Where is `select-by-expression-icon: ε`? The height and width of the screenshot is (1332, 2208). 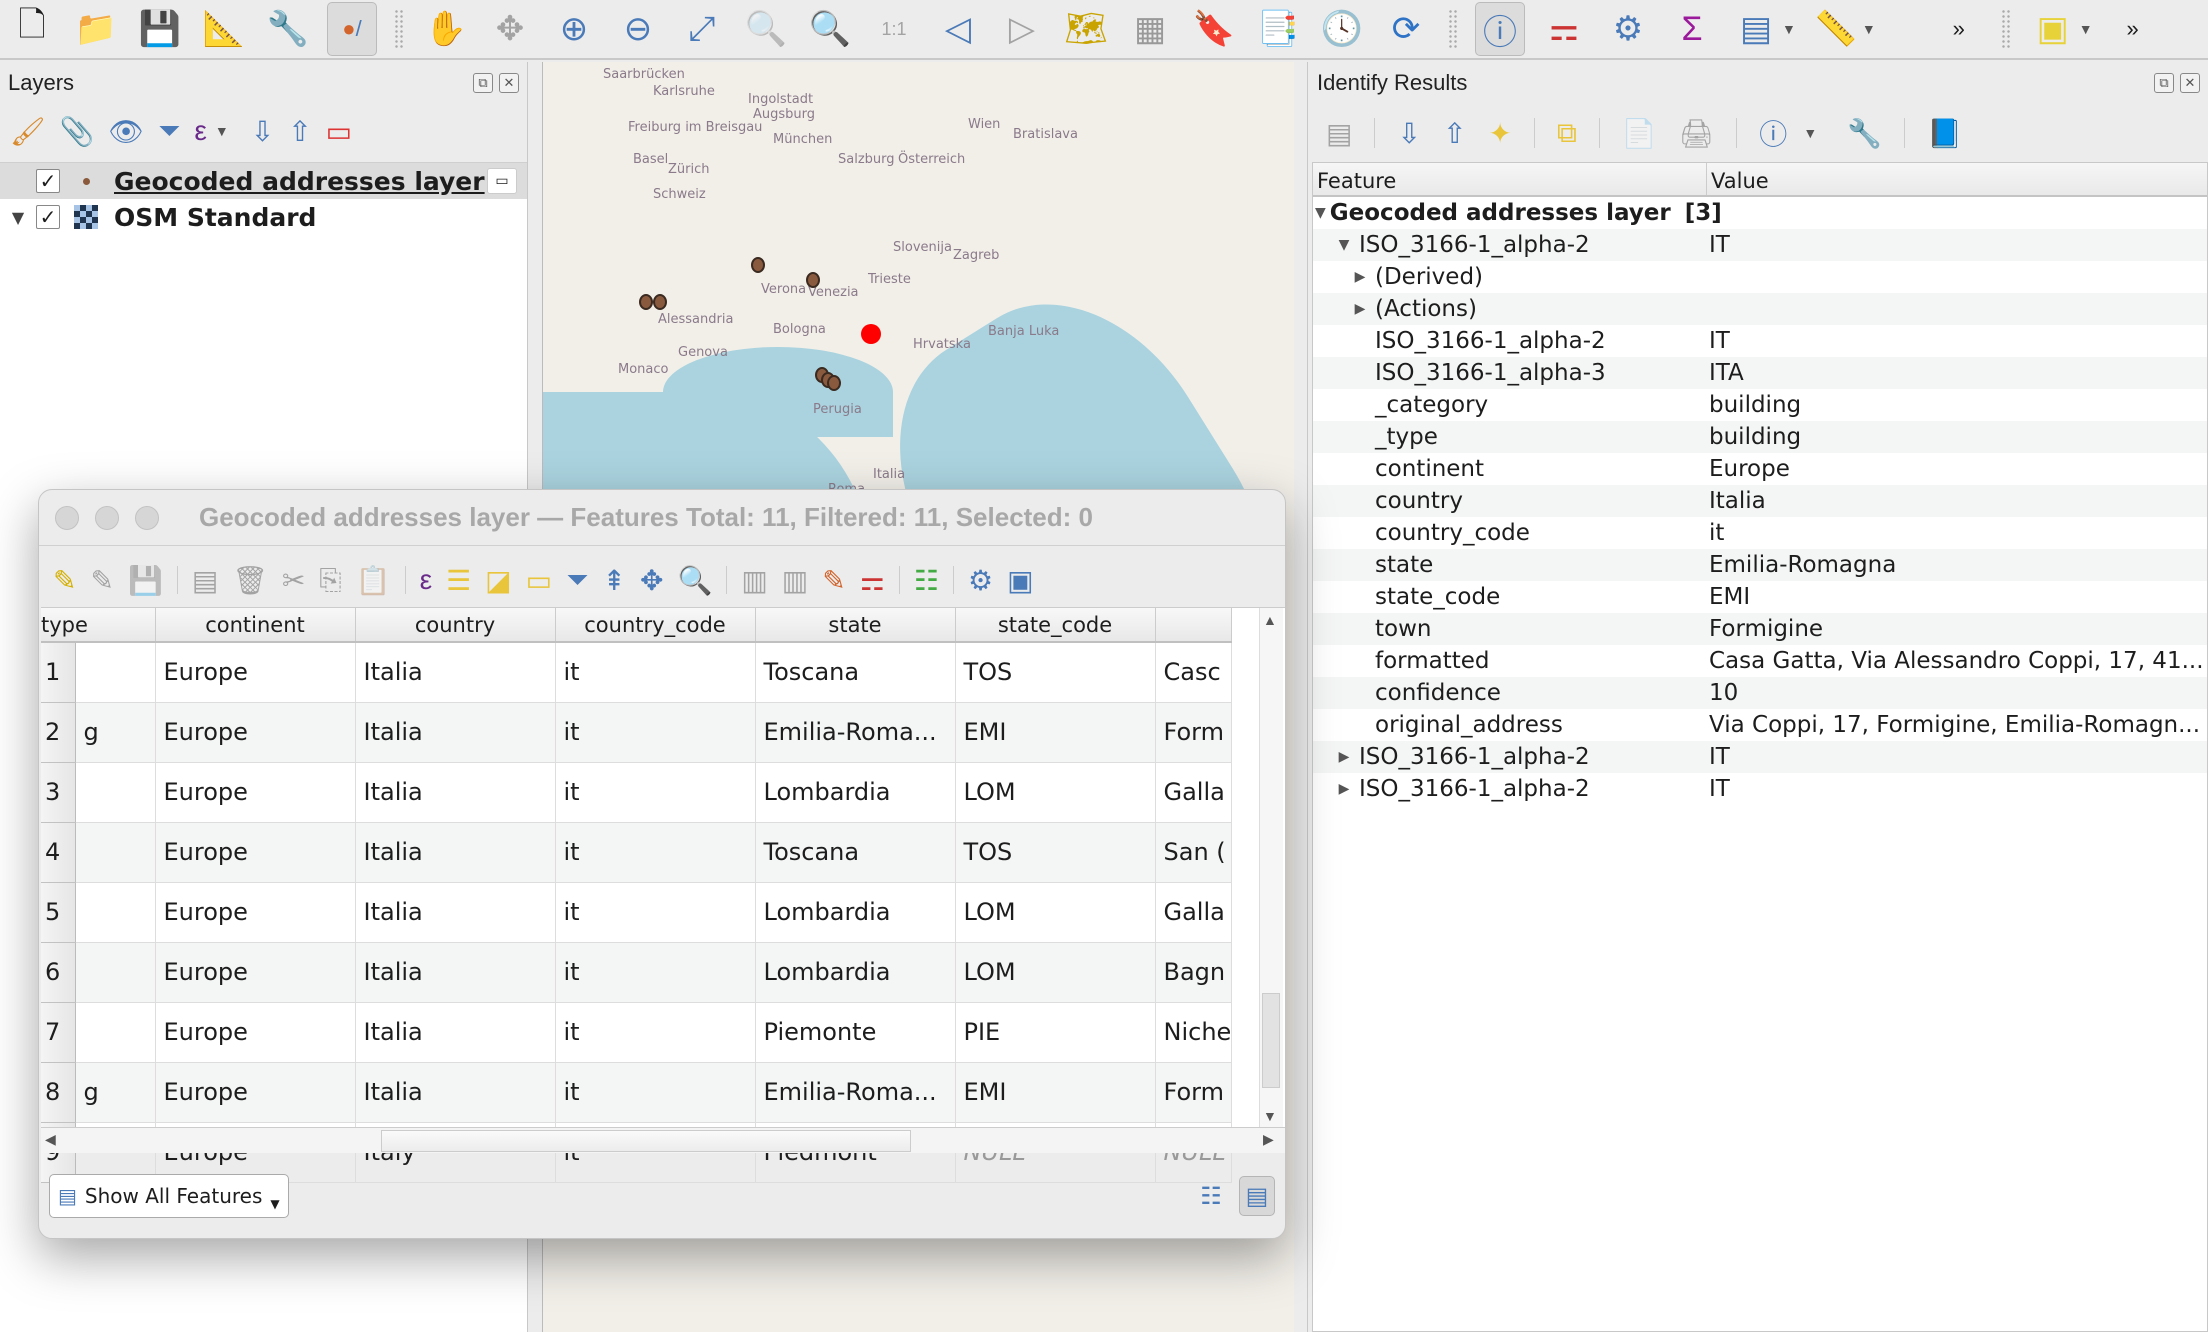
select-by-expression-icon: ε is located at coordinates (426, 580).